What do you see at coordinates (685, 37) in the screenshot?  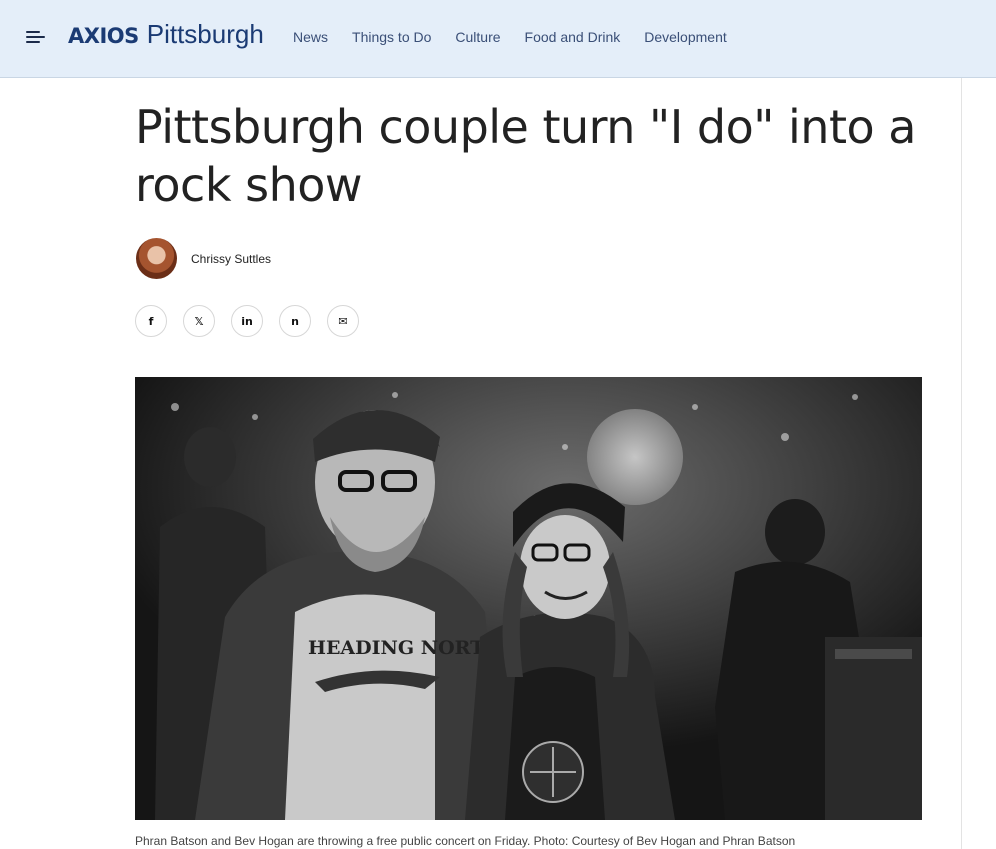 I see `nav-development: Development` at bounding box center [685, 37].